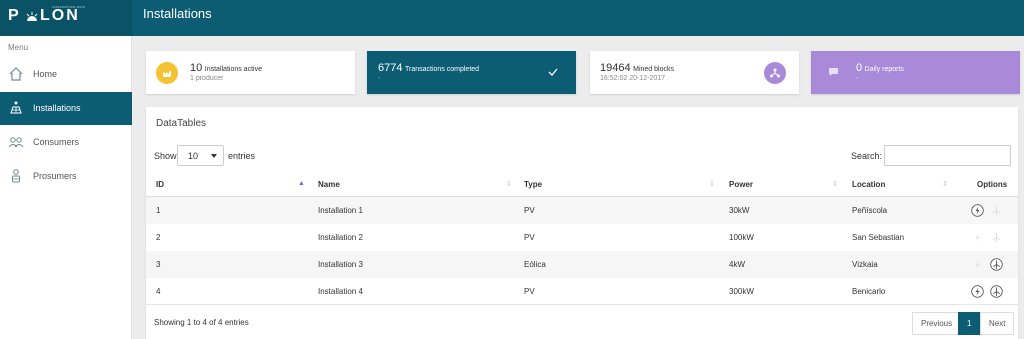 The height and width of the screenshot is (339, 1024). Describe the element at coordinates (992, 184) in the screenshot. I see `column-header-options: Options` at that location.